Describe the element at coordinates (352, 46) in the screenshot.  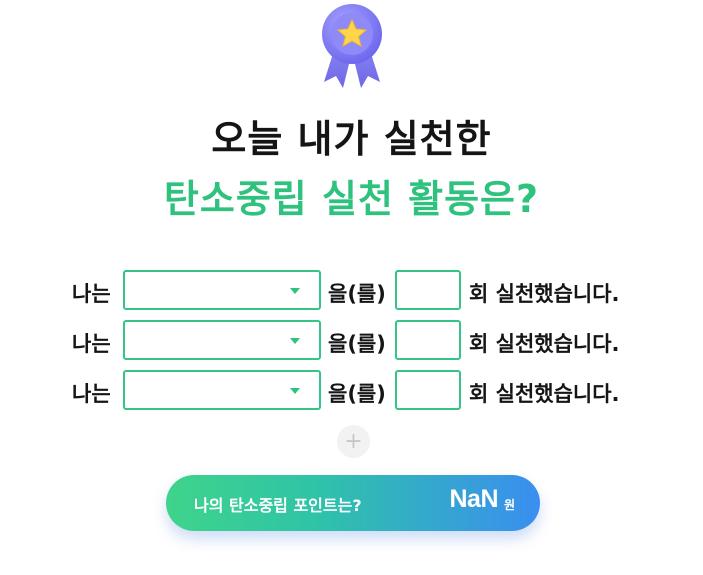
I see `award-badge-icon` at that location.